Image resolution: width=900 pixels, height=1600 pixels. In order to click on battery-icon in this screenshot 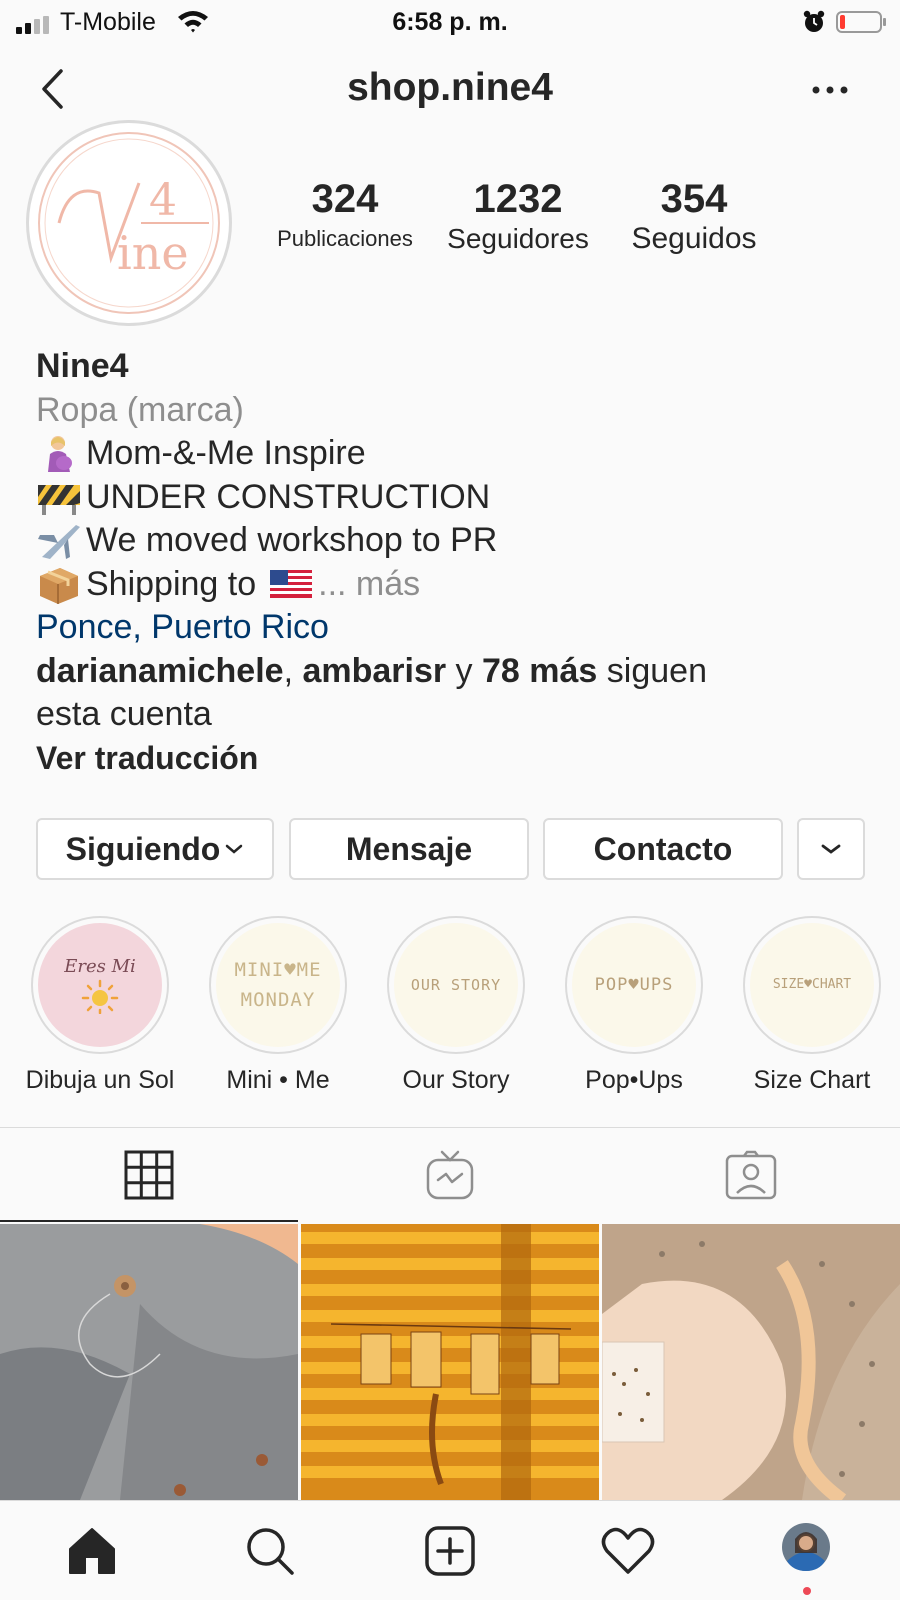, I will do `click(861, 22)`.